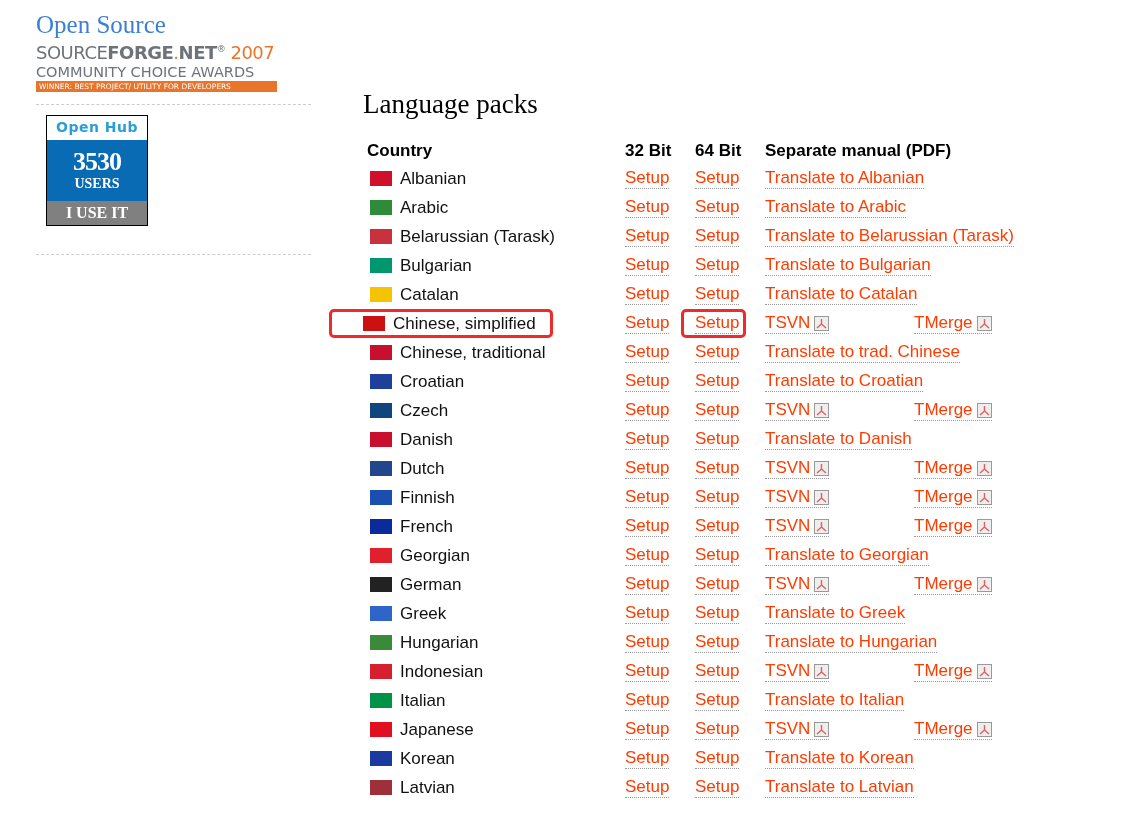 The width and height of the screenshot is (1130, 817). What do you see at coordinates (835, 700) in the screenshot?
I see `translate-link: Translate to Italian` at bounding box center [835, 700].